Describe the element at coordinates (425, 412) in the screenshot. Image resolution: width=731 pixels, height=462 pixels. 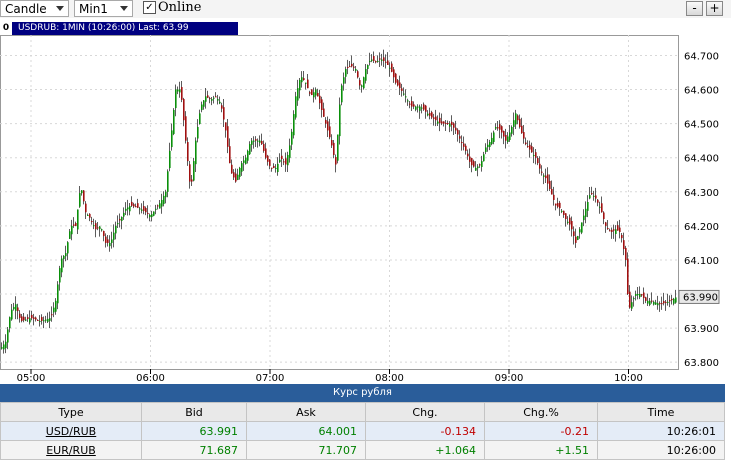
I see `col-header-chg: Chg.` at that location.